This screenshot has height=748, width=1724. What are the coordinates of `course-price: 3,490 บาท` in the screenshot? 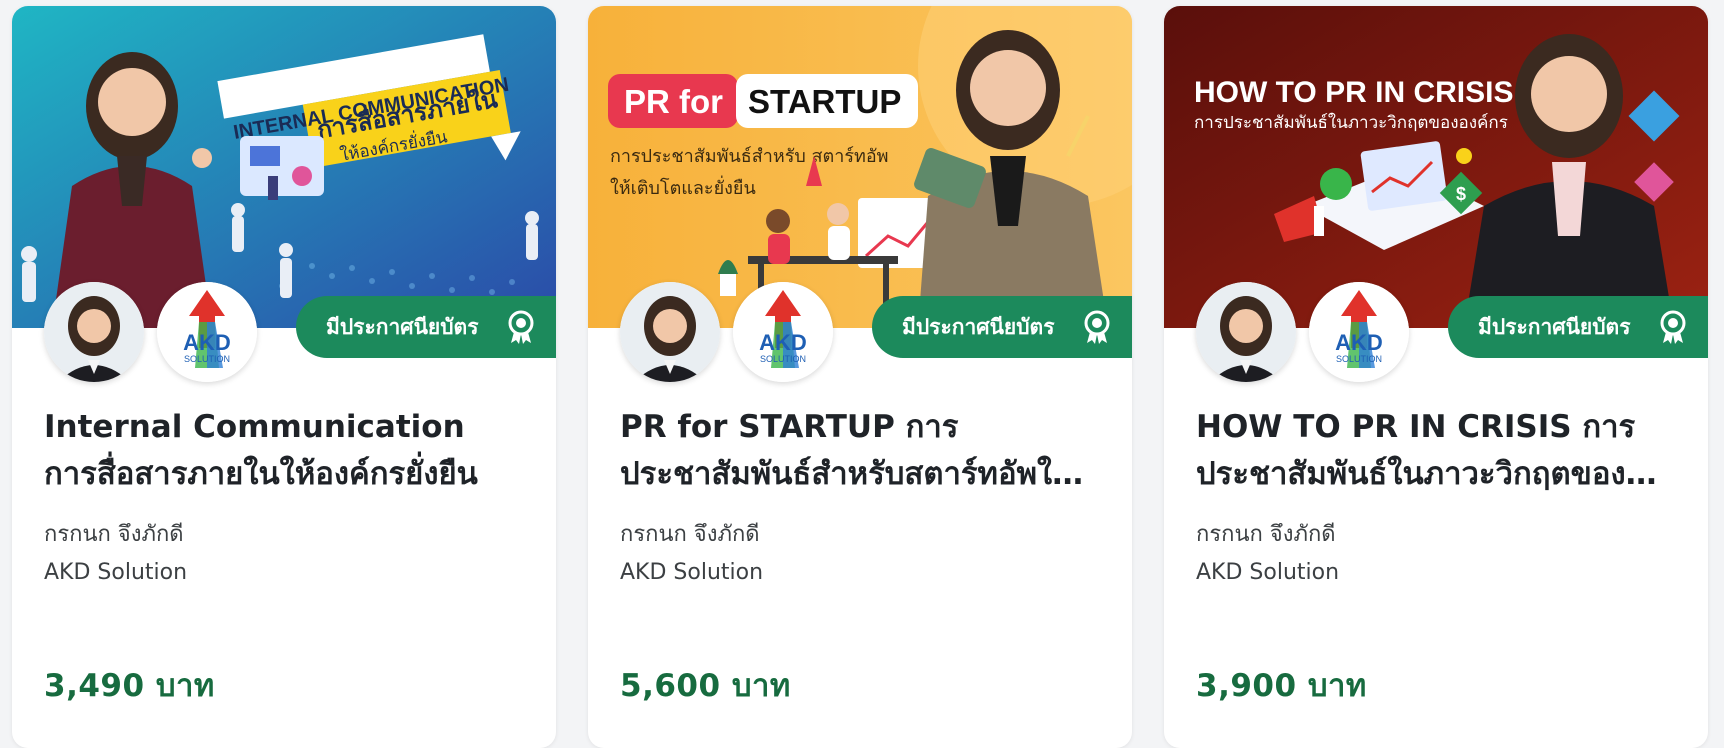 It's located at (129, 686).